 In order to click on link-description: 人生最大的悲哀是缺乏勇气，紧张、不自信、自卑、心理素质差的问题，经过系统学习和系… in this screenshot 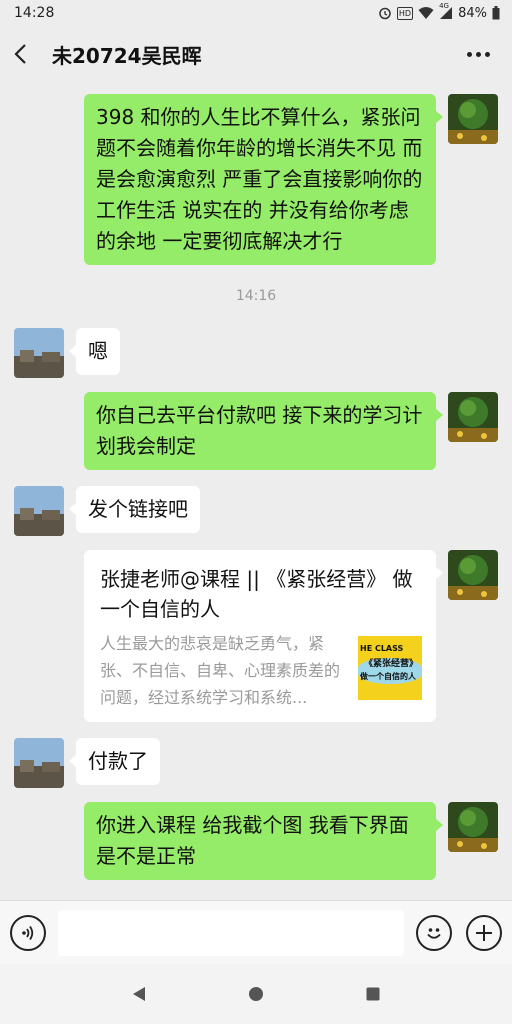, I will do `click(220, 670)`.